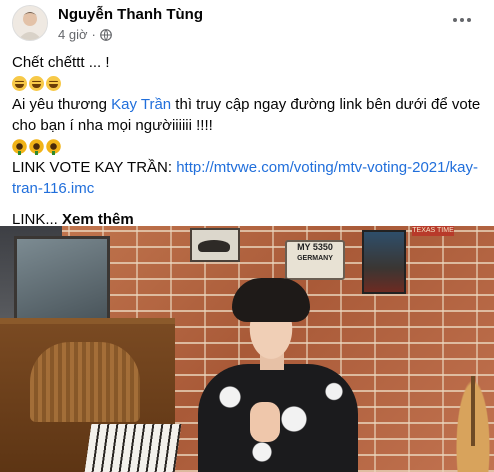 Image resolution: width=494 pixels, height=472 pixels. I want to click on piano-panel, so click(85, 382).